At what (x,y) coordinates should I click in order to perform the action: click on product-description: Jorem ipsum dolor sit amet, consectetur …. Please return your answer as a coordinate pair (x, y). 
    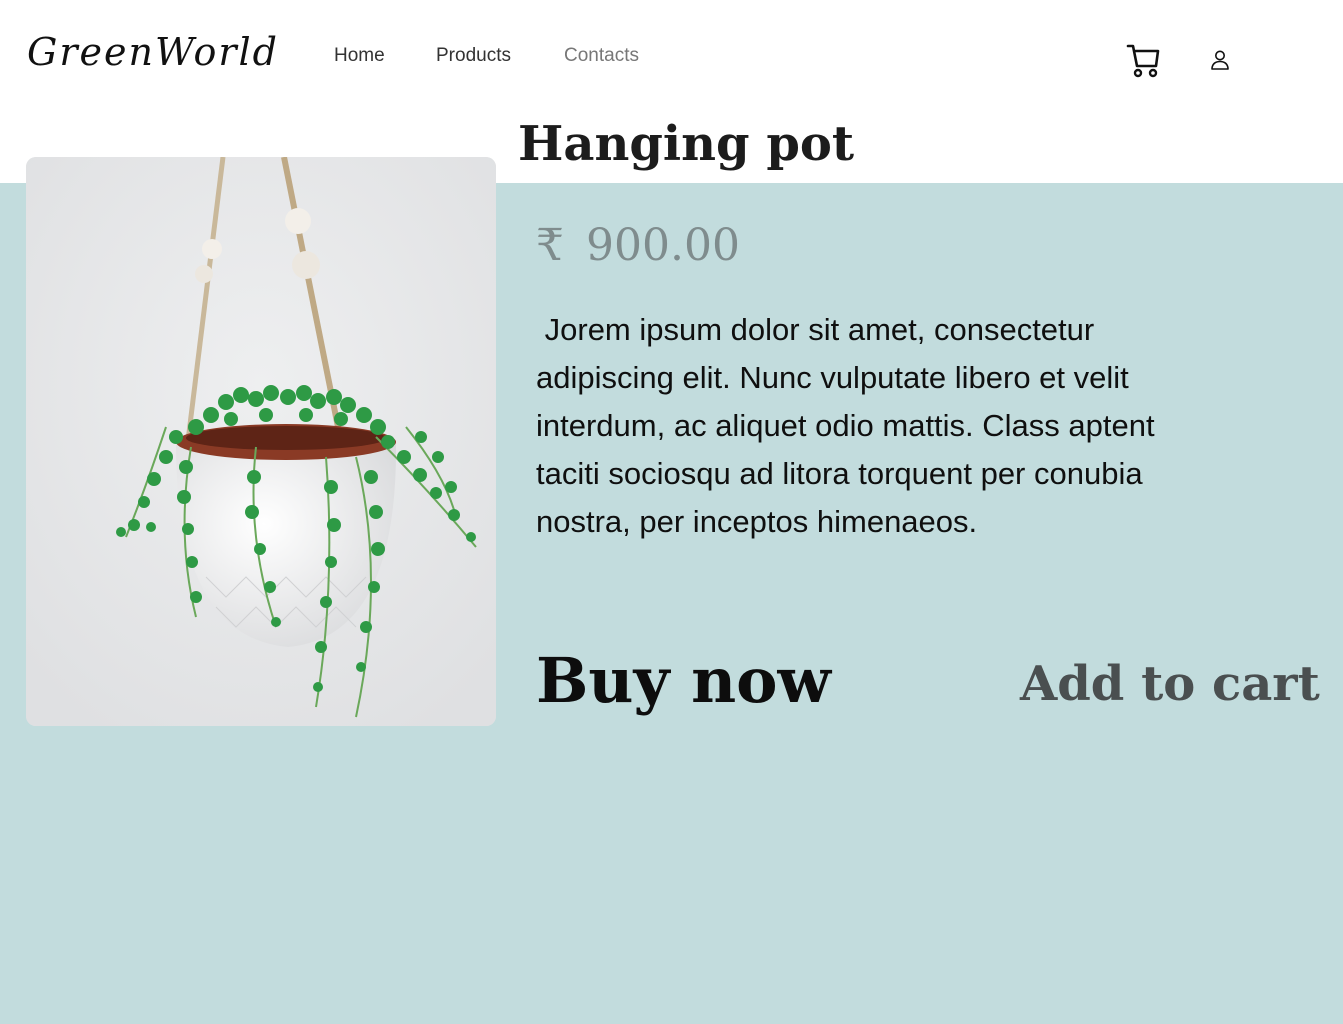
    Looking at the image, I should click on (850, 425).